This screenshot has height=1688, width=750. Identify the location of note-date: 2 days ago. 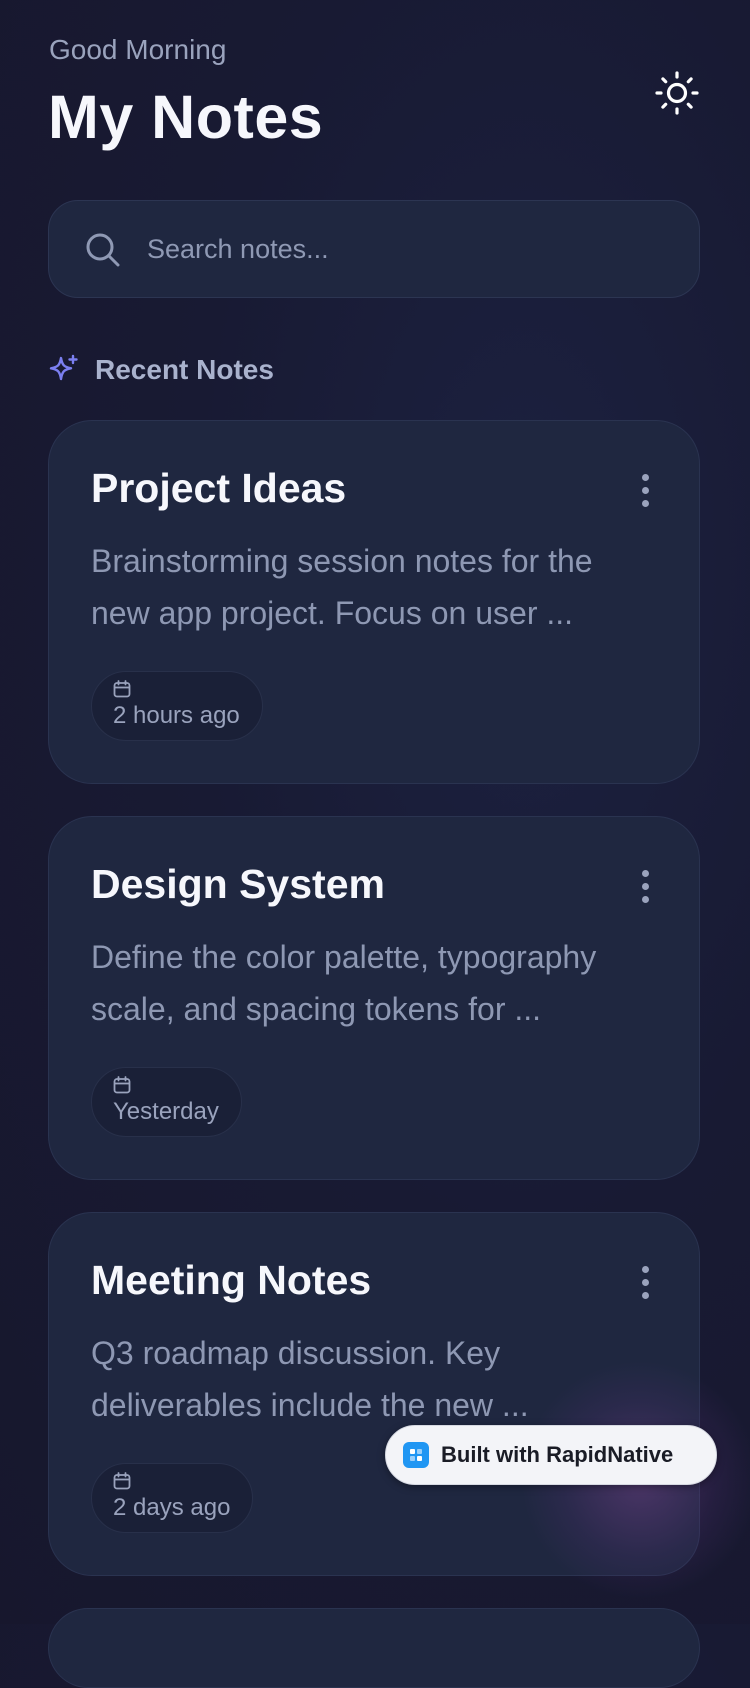
(172, 1507).